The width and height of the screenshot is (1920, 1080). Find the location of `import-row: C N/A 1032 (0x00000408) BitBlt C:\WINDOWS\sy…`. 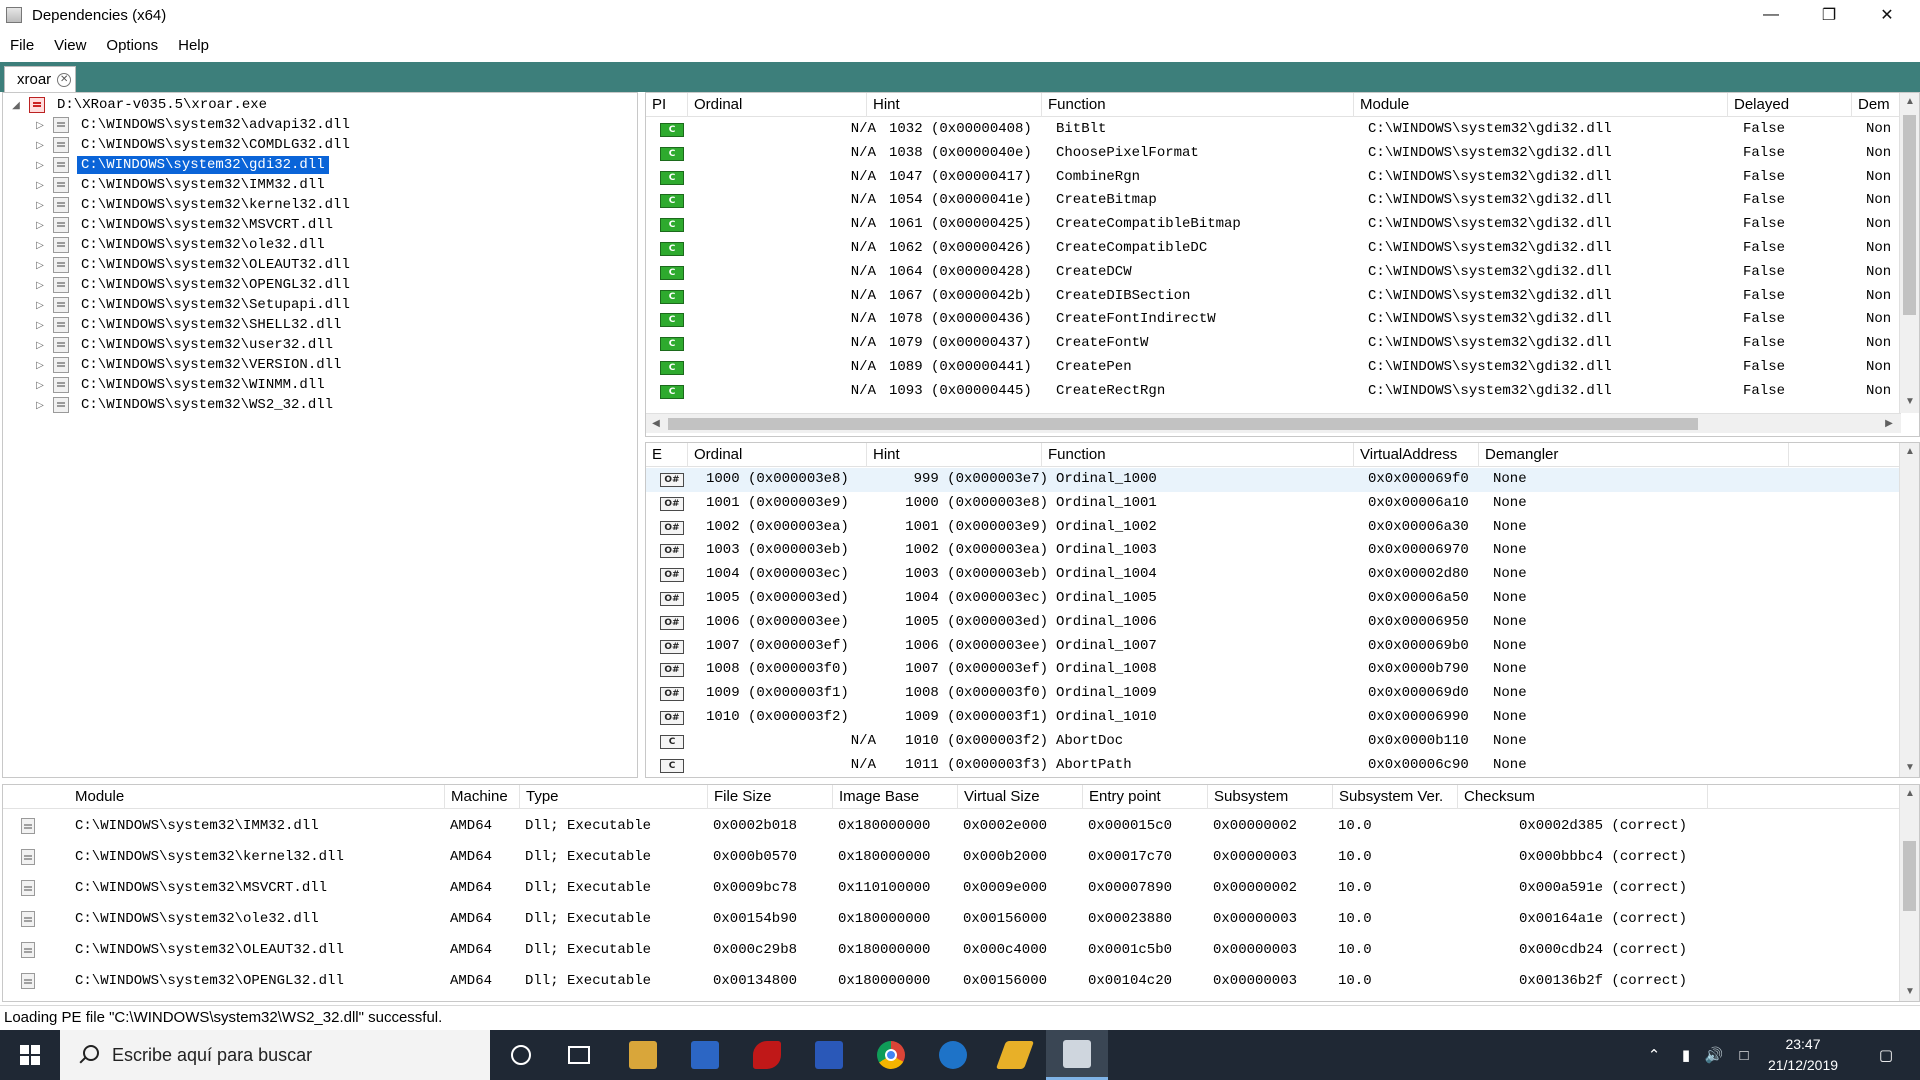

import-row: C N/A 1032 (0x00000408) BitBlt C:\WINDOWS\sy… is located at coordinates (1282, 130).